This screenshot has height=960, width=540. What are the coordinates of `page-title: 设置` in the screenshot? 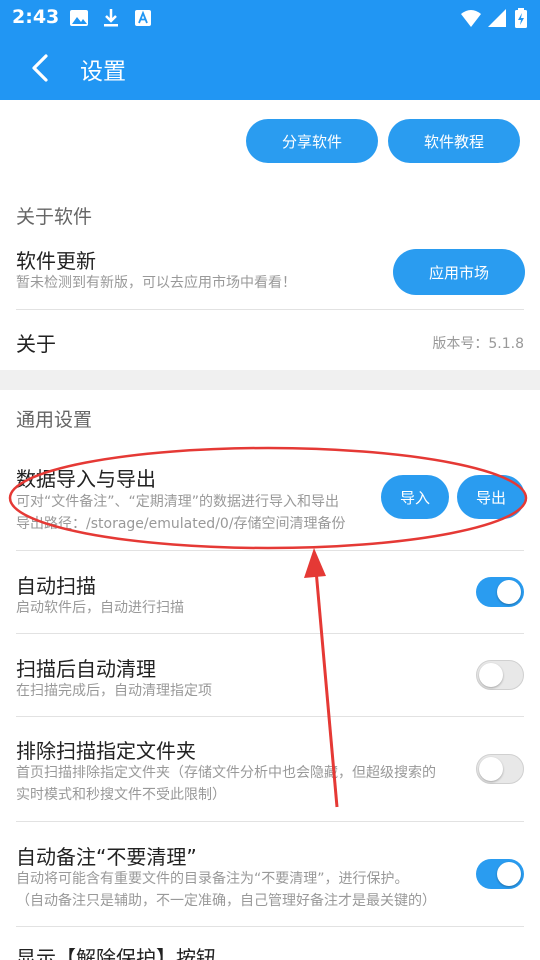 It's located at (103, 72).